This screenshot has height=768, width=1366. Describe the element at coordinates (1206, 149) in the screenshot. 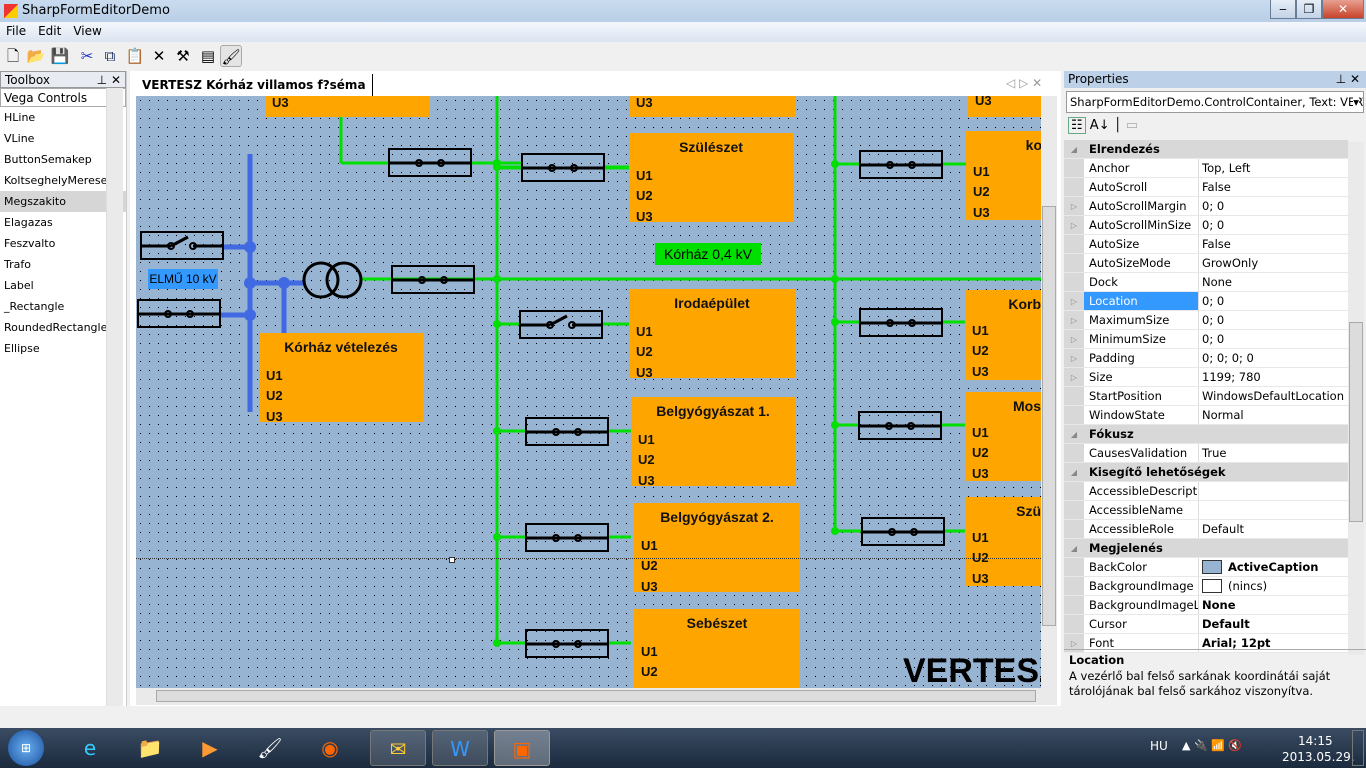

I see `property-category: ◢ Elrendezés` at that location.